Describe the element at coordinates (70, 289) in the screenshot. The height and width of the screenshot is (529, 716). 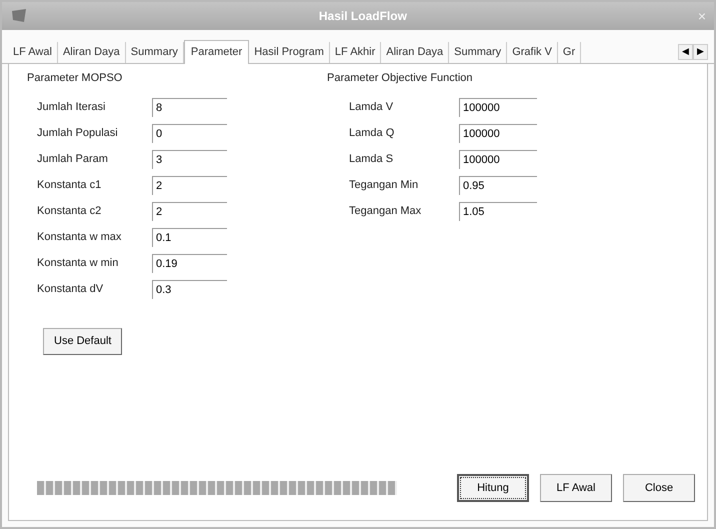
I see `field-label: Konstanta dV` at that location.